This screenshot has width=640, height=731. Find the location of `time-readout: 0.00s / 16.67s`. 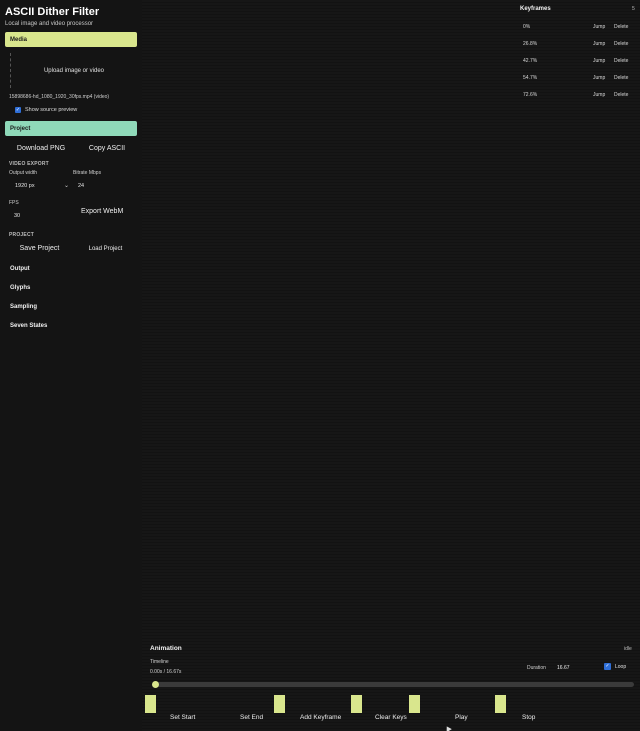

time-readout: 0.00s / 16.67s is located at coordinates (166, 672).